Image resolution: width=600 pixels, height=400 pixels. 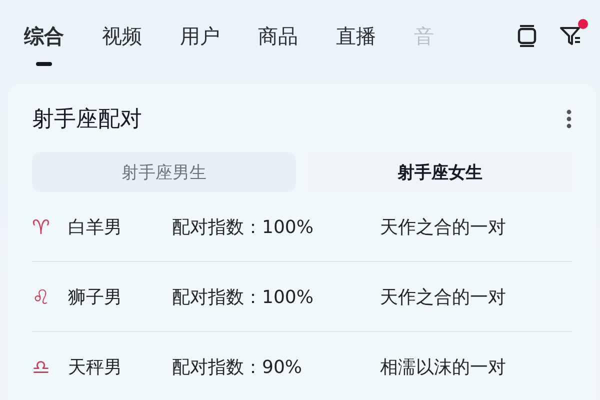 What do you see at coordinates (356, 36) in the screenshot?
I see `category-tab: 直播` at bounding box center [356, 36].